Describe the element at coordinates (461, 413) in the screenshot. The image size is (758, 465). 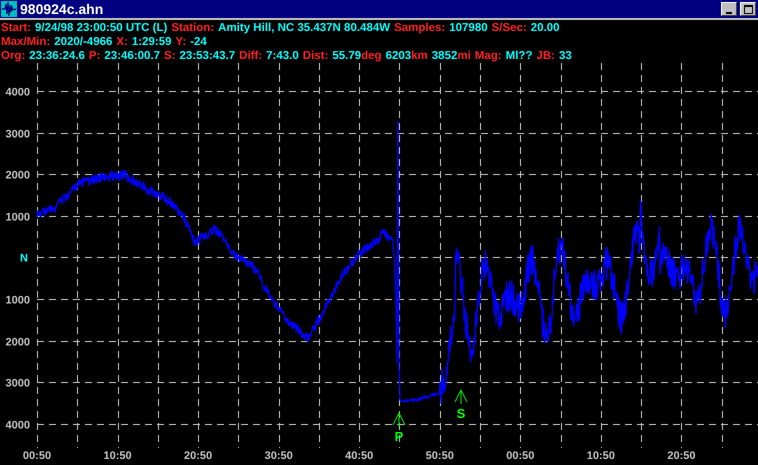
I see `phase-label: S` at that location.